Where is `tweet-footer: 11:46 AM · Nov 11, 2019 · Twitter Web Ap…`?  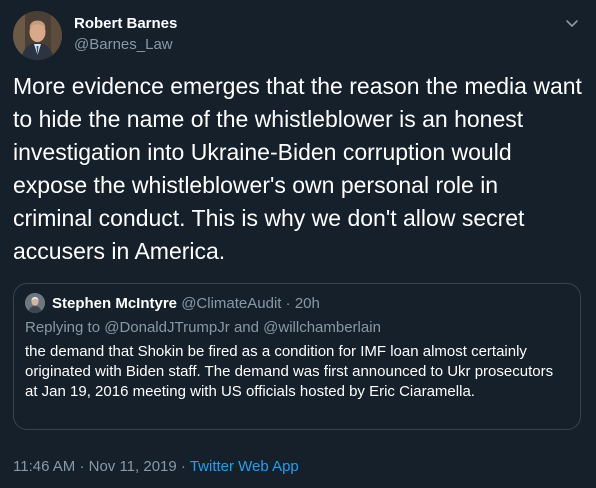 tweet-footer: 11:46 AM · Nov 11, 2019 · Twitter Web Ap… is located at coordinates (156, 466).